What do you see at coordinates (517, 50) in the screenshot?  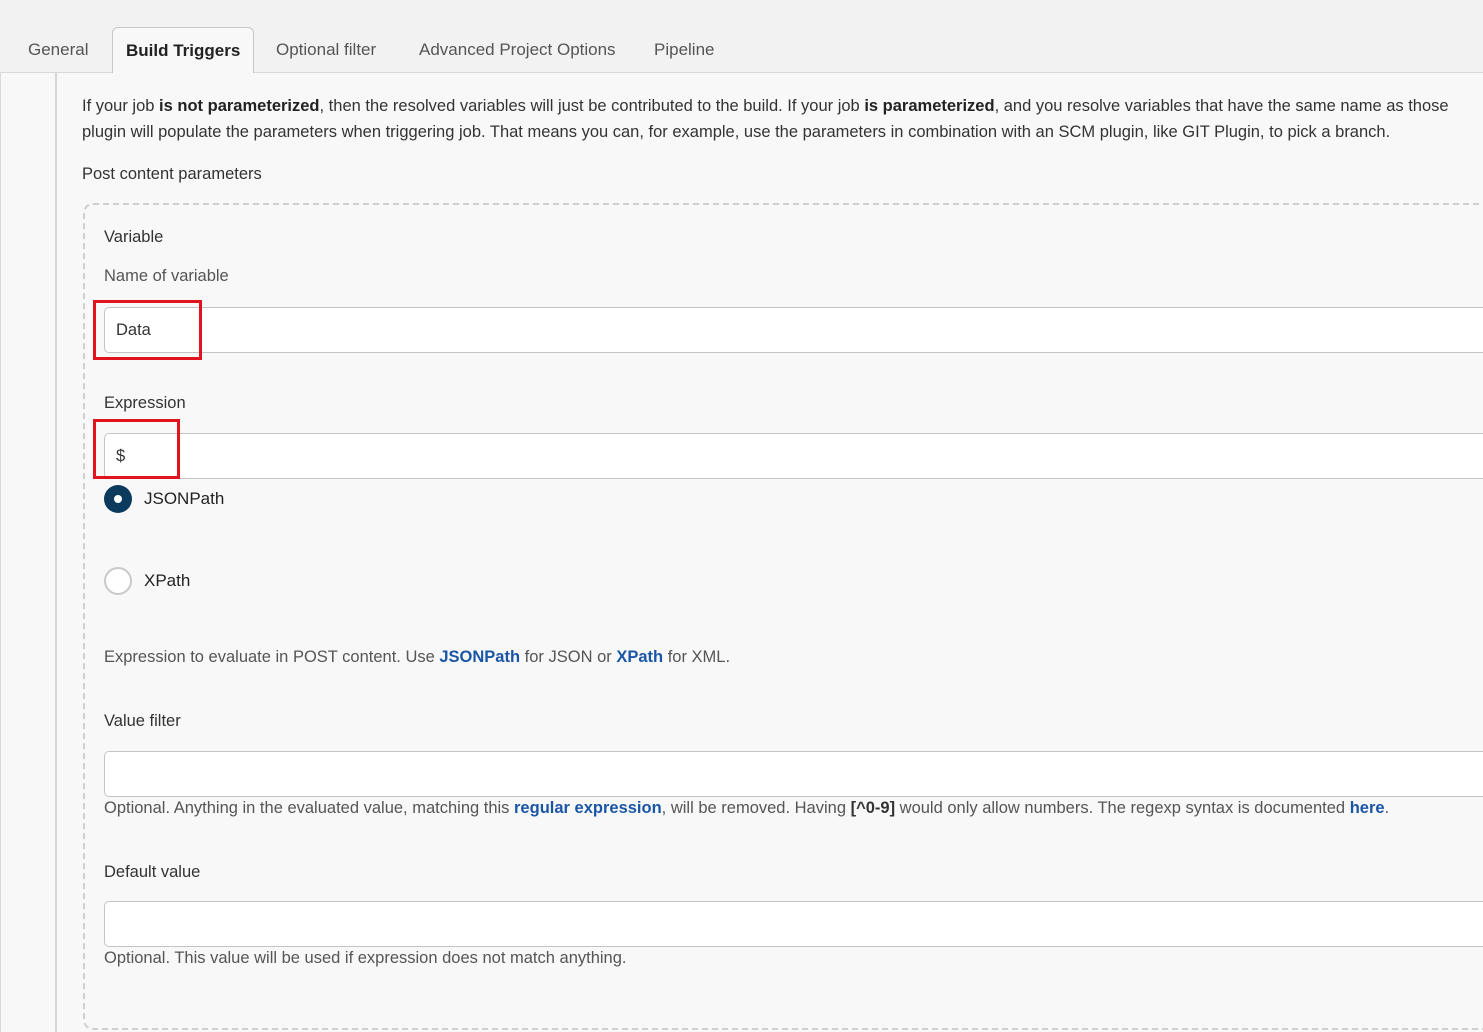 I see `tab-advanced-project-options: Advanced Project Options` at bounding box center [517, 50].